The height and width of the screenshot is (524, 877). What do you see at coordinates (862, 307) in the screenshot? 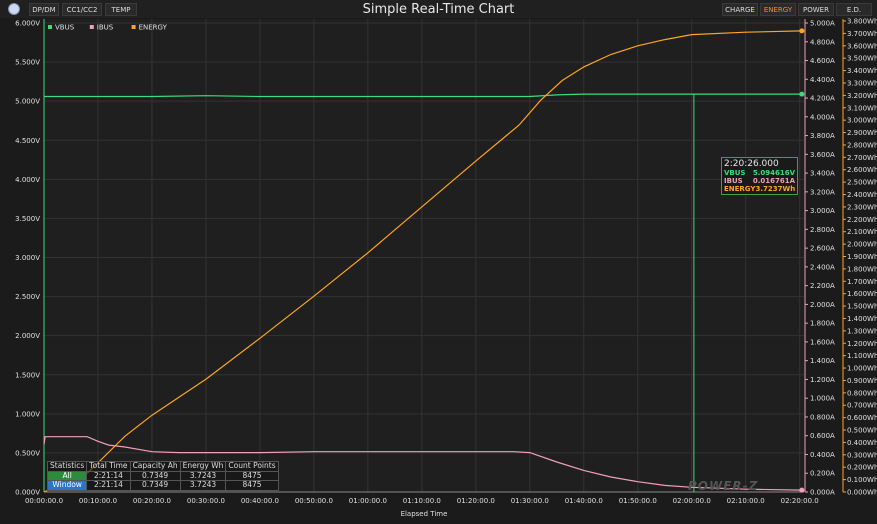
I see `y-right-tick-label: 1.500Wh` at bounding box center [862, 307].